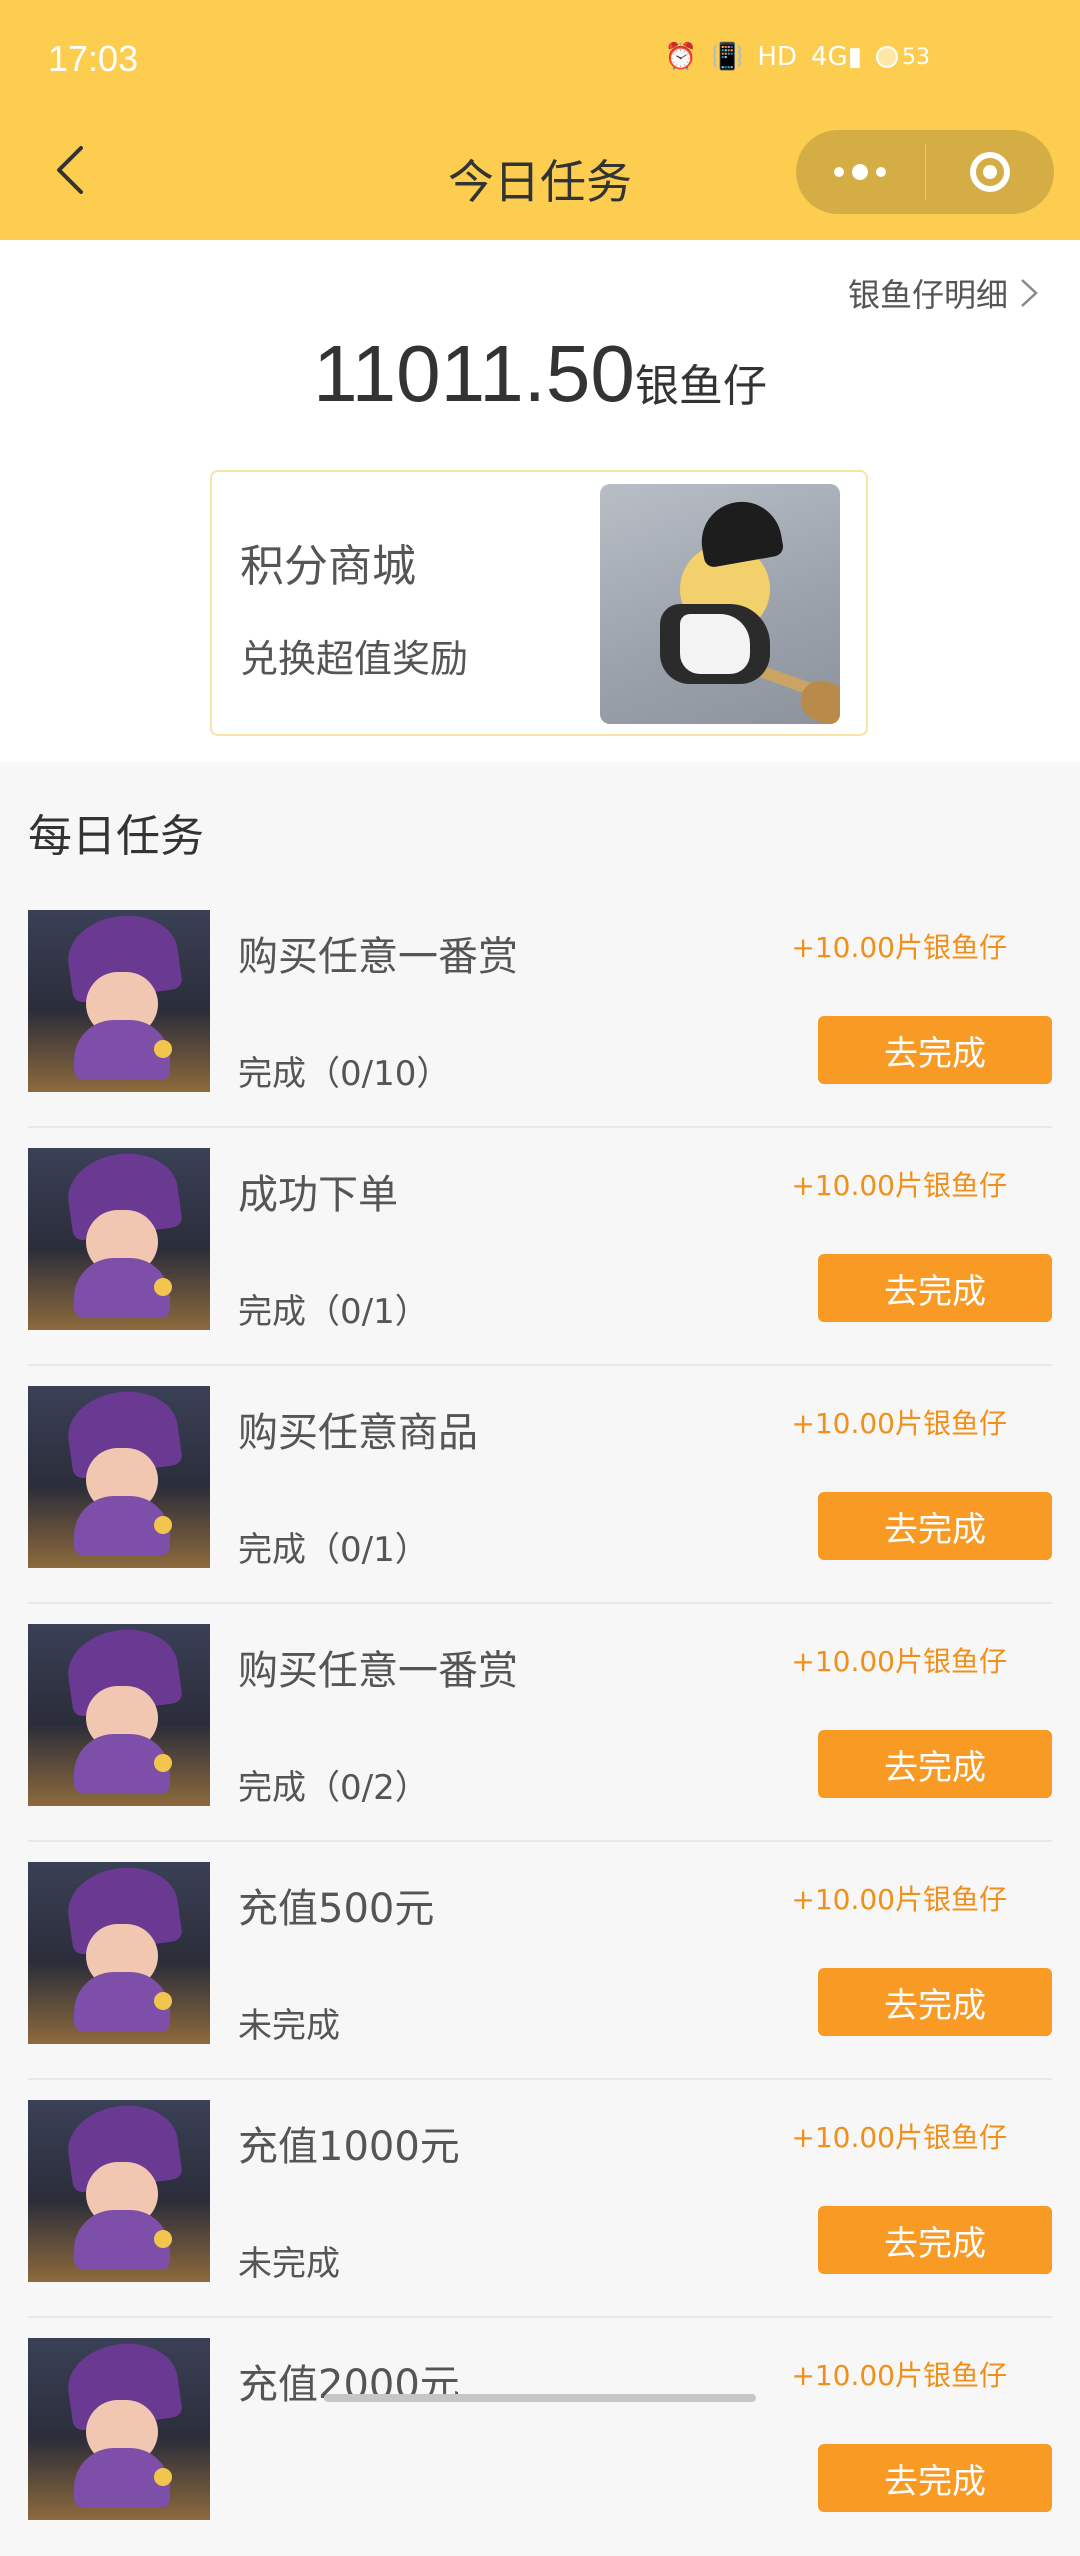  Describe the element at coordinates (349, 2147) in the screenshot. I see `task-name: 充值1000元` at that location.